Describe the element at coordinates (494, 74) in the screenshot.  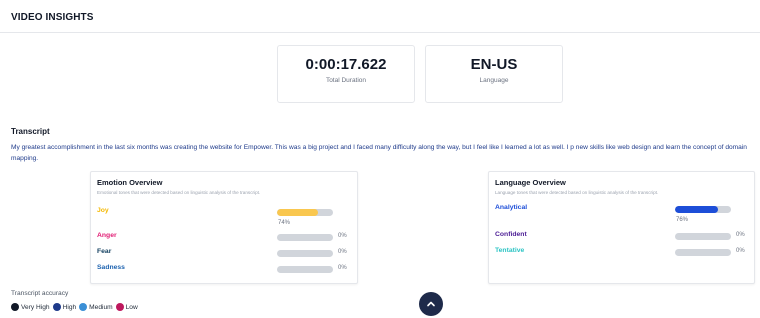
I see `language-card: EN-US Language` at that location.